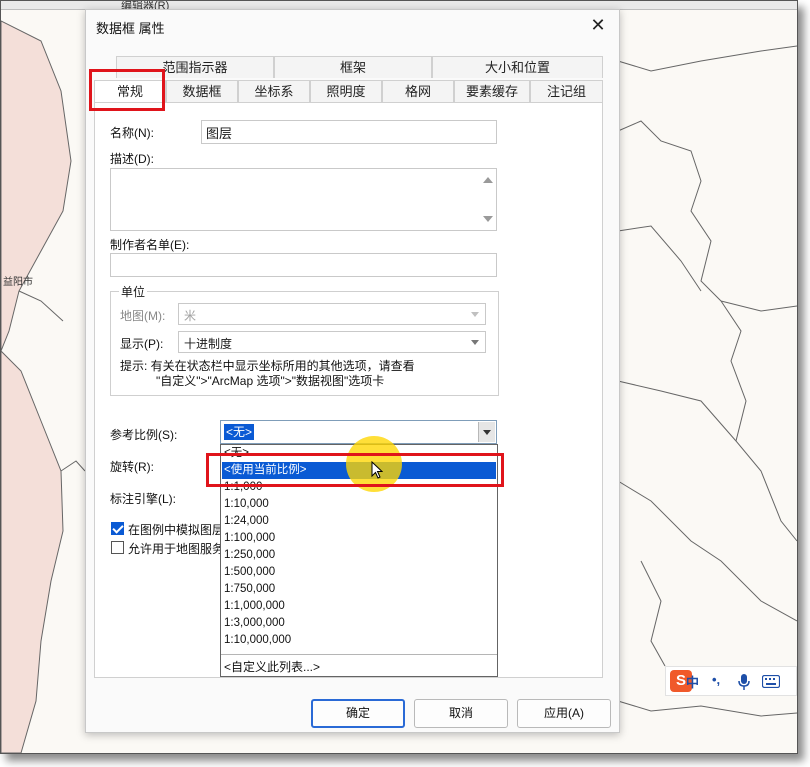  I want to click on dropdown-option: 1:10,000, so click(246, 504).